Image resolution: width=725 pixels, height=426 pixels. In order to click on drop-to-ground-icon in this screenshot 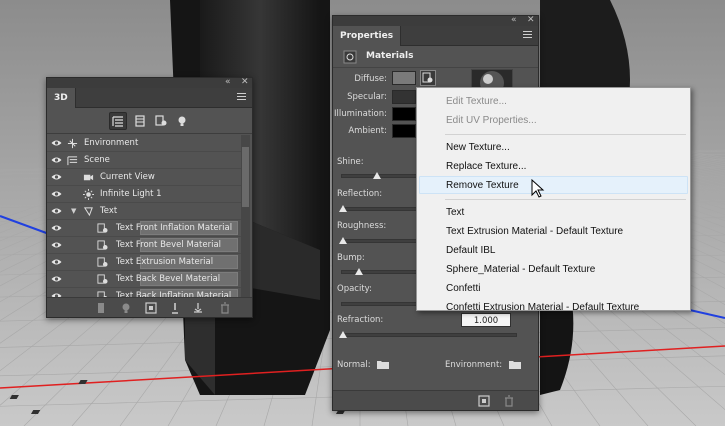, I will do `click(198, 308)`.